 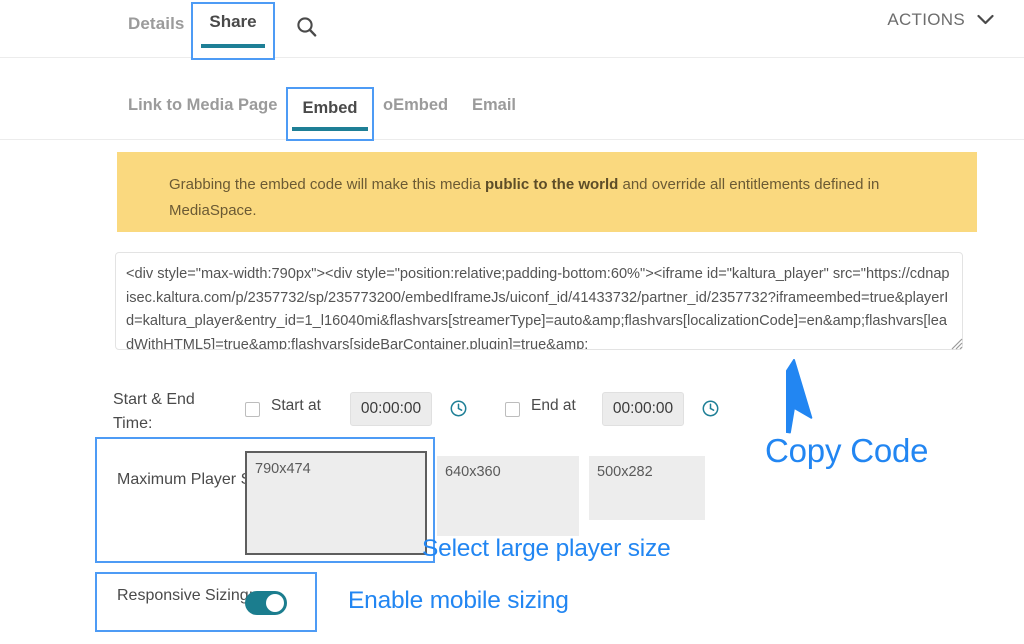 What do you see at coordinates (494, 105) in the screenshot?
I see `subtab-email: Email` at bounding box center [494, 105].